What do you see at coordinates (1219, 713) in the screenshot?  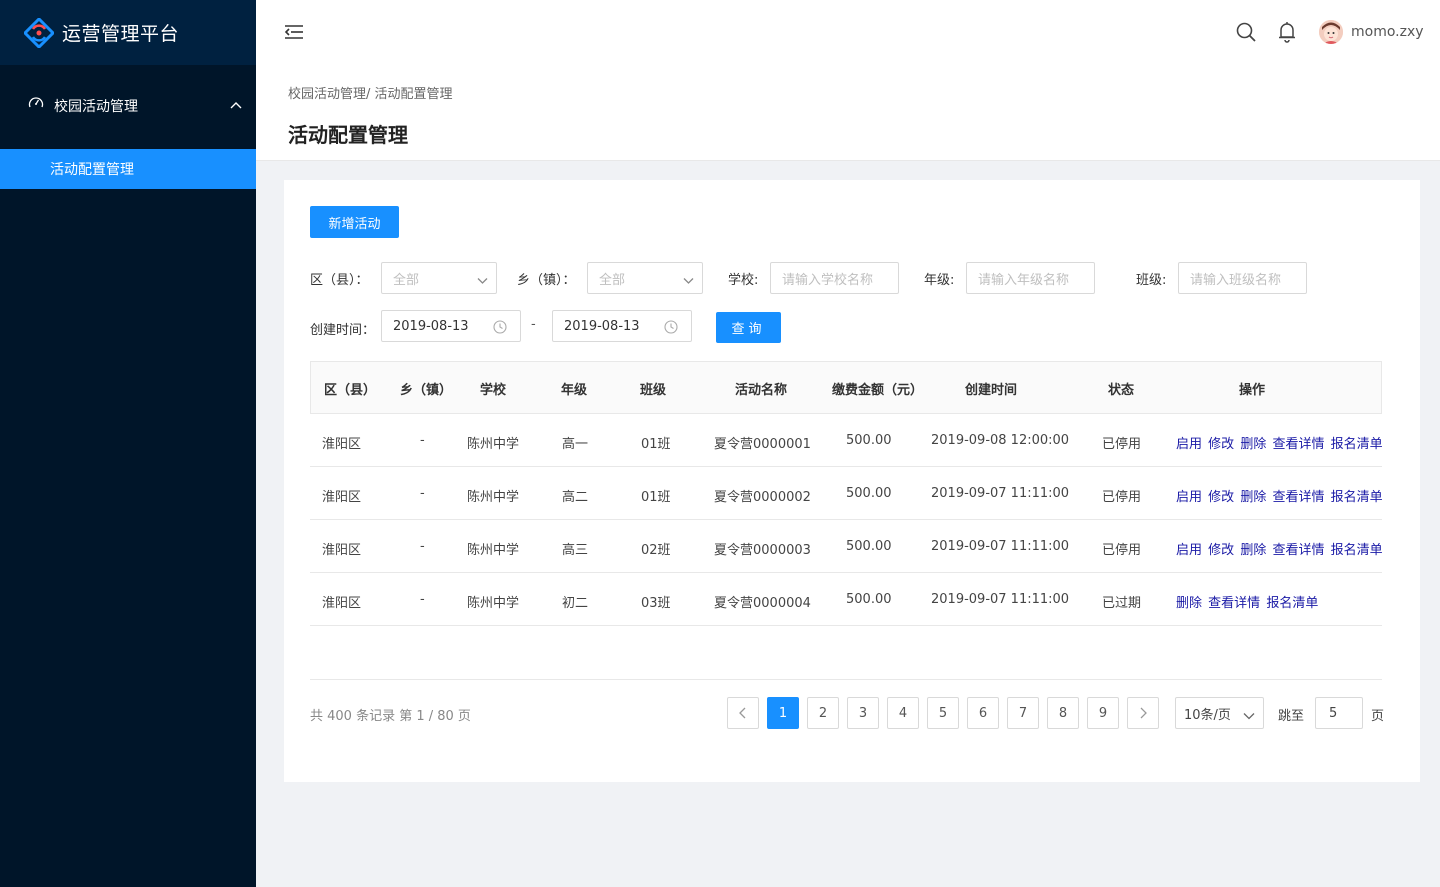 I see `page-size-select: 10条/页` at bounding box center [1219, 713].